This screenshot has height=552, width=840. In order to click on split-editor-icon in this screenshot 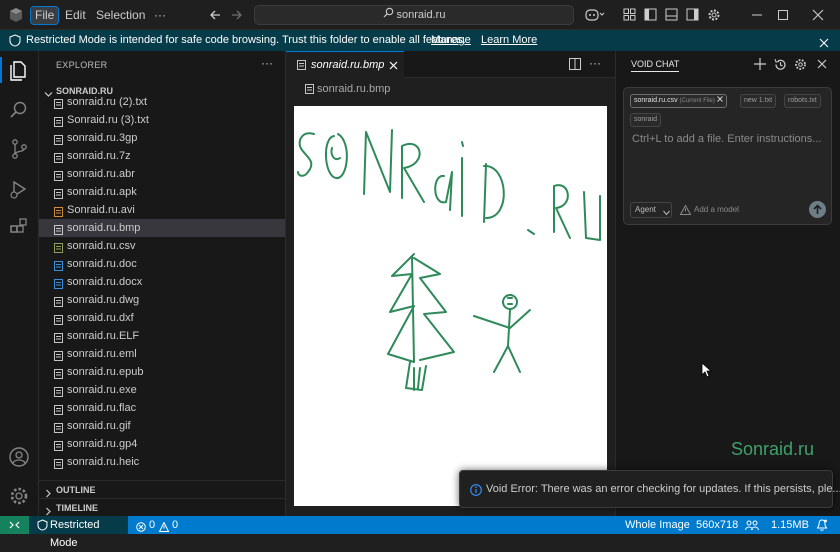, I will do `click(575, 64)`.